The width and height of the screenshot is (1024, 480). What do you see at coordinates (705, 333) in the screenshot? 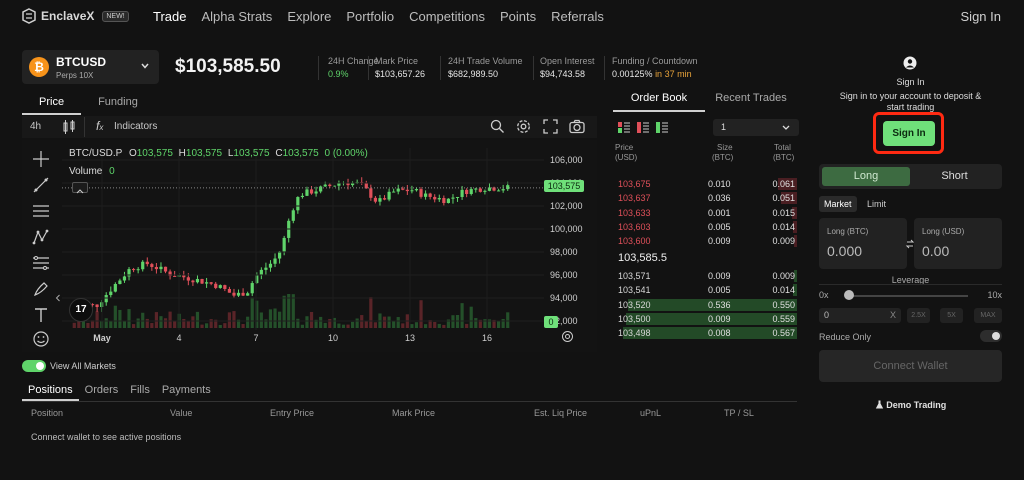
I see `bid-row: 103,498 0.008 0.567` at bounding box center [705, 333].